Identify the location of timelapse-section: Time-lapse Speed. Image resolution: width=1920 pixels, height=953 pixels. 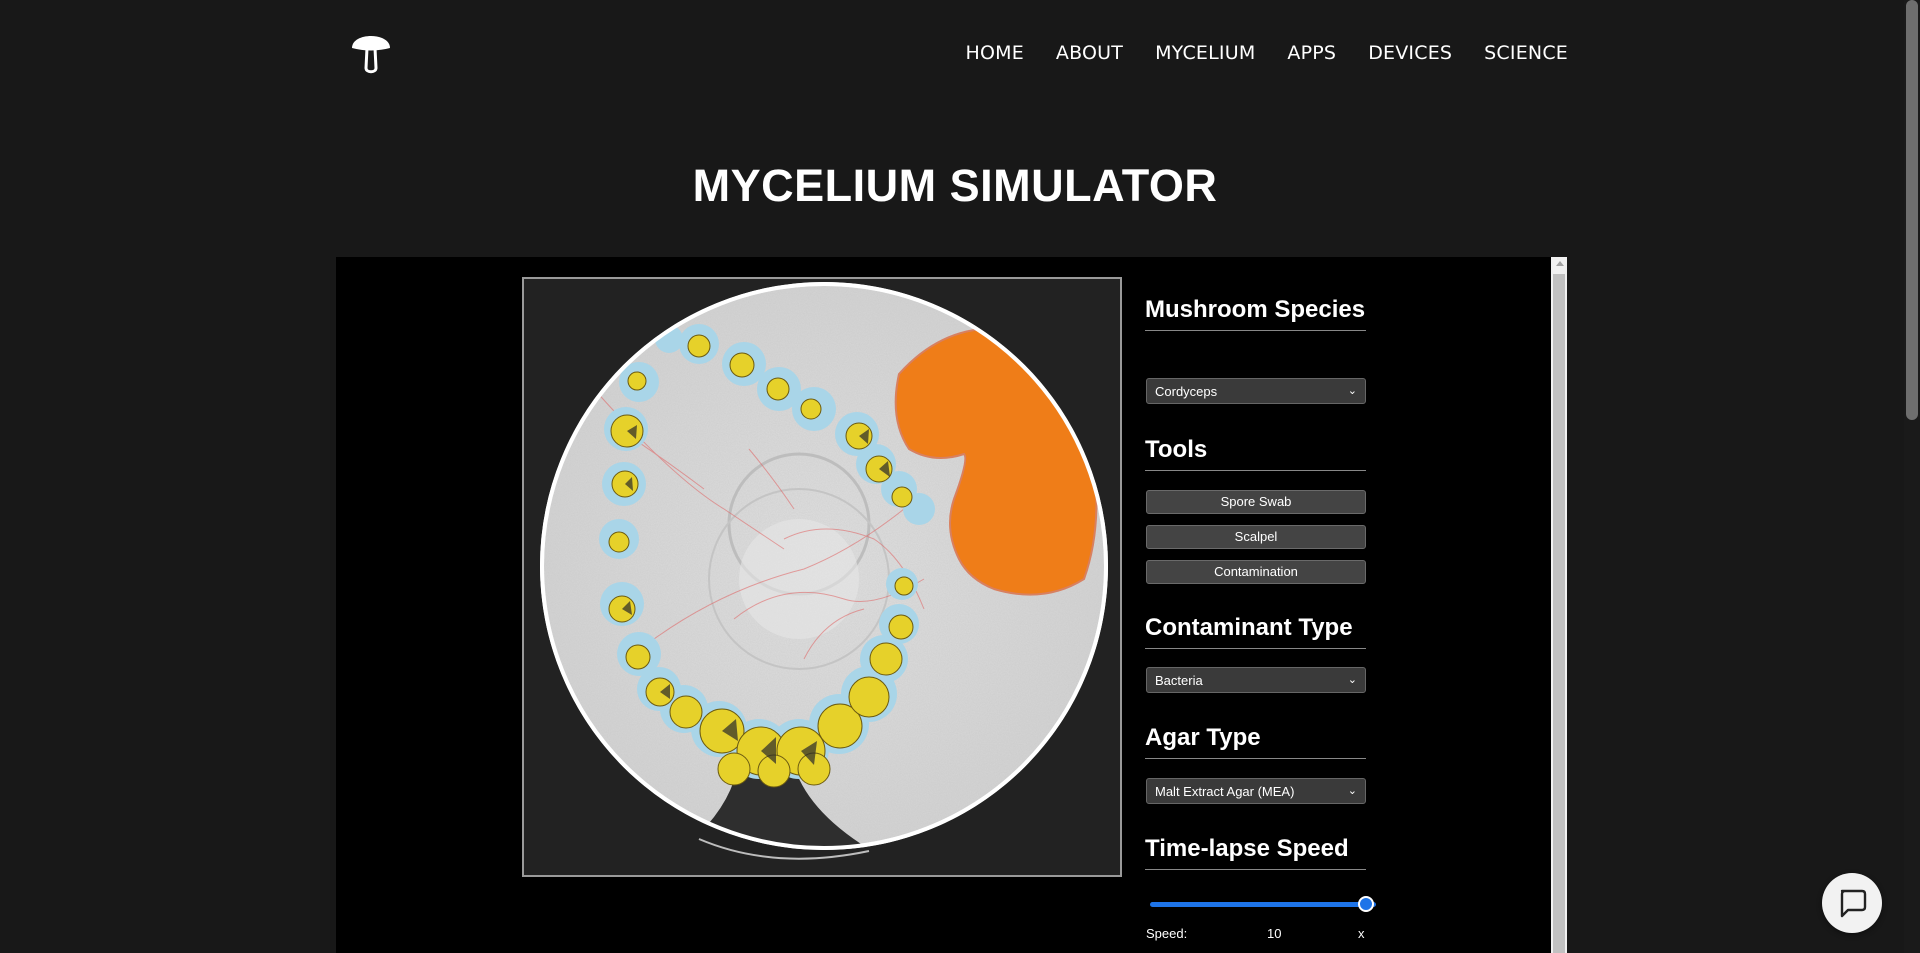
(1255, 852).